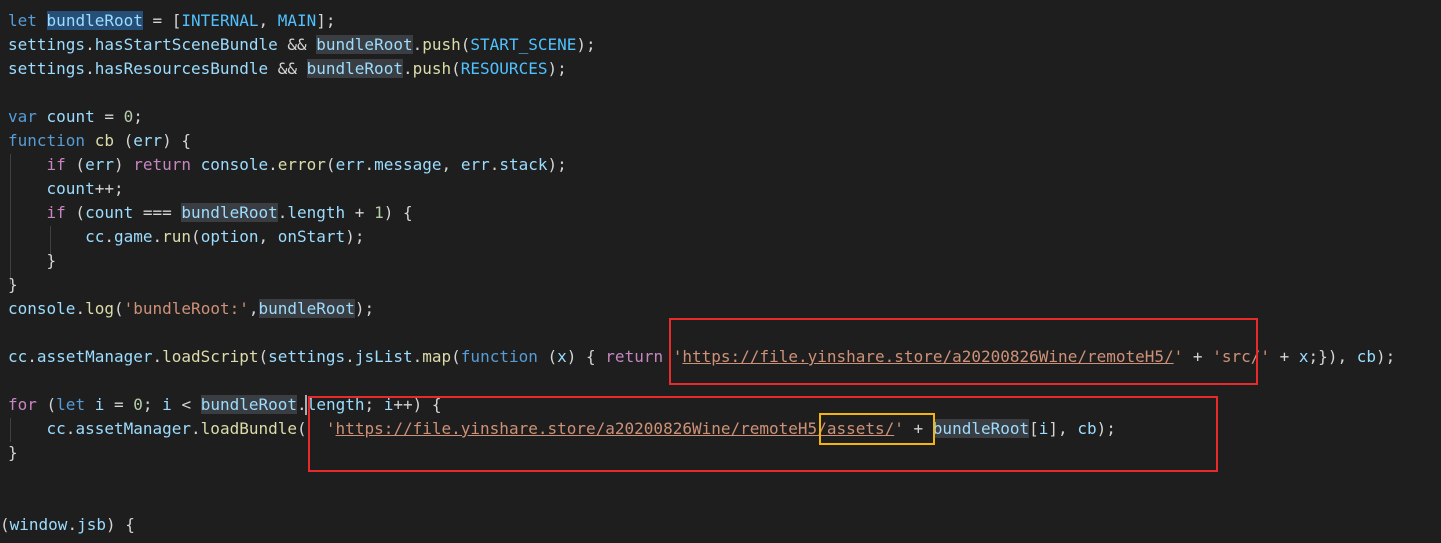 This screenshot has width=1441, height=543. I want to click on token: +, so click(1284, 356).